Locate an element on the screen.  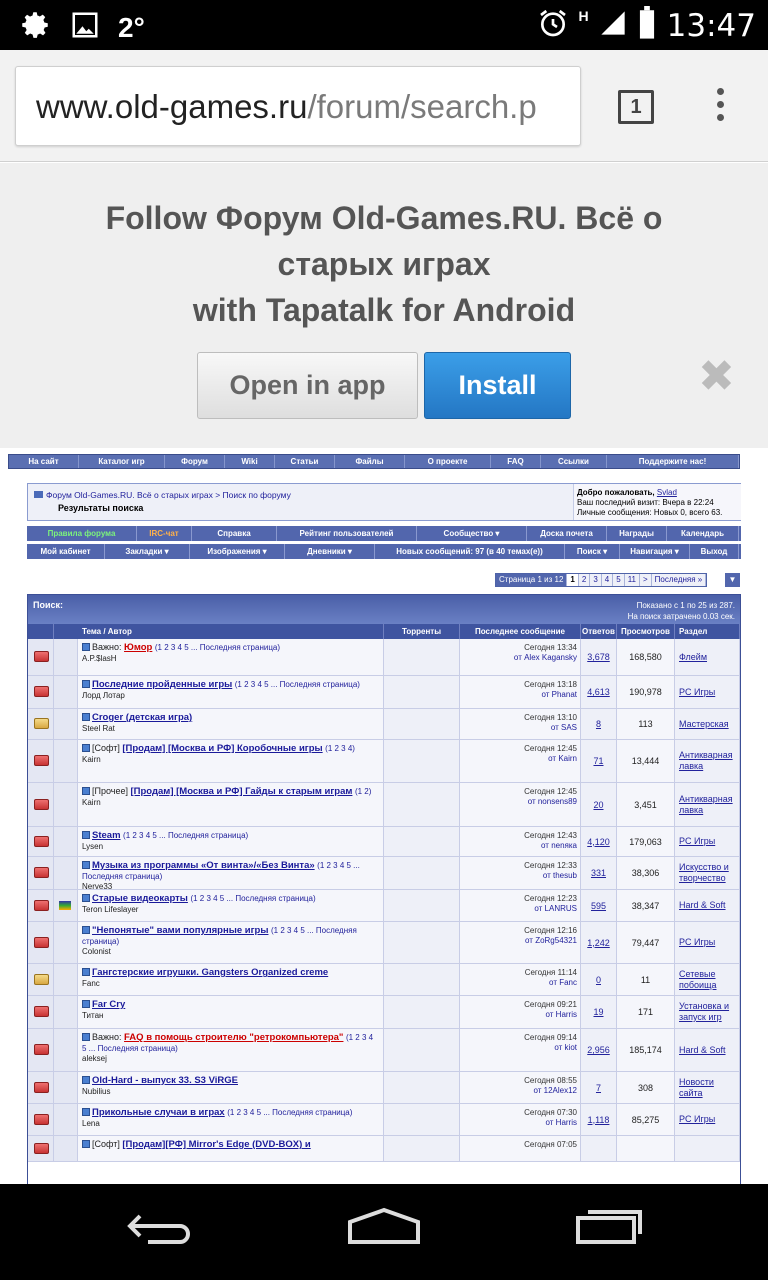
user-nav-item-1: Закладки ▾ is located at coordinates (147, 551).